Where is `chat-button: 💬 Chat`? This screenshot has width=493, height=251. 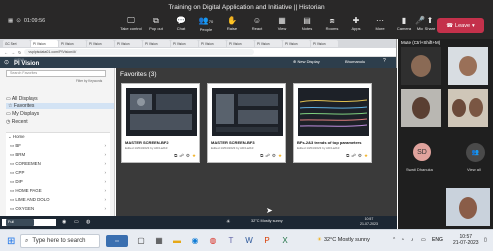 chat-button: 💬 Chat is located at coordinates (181, 23).